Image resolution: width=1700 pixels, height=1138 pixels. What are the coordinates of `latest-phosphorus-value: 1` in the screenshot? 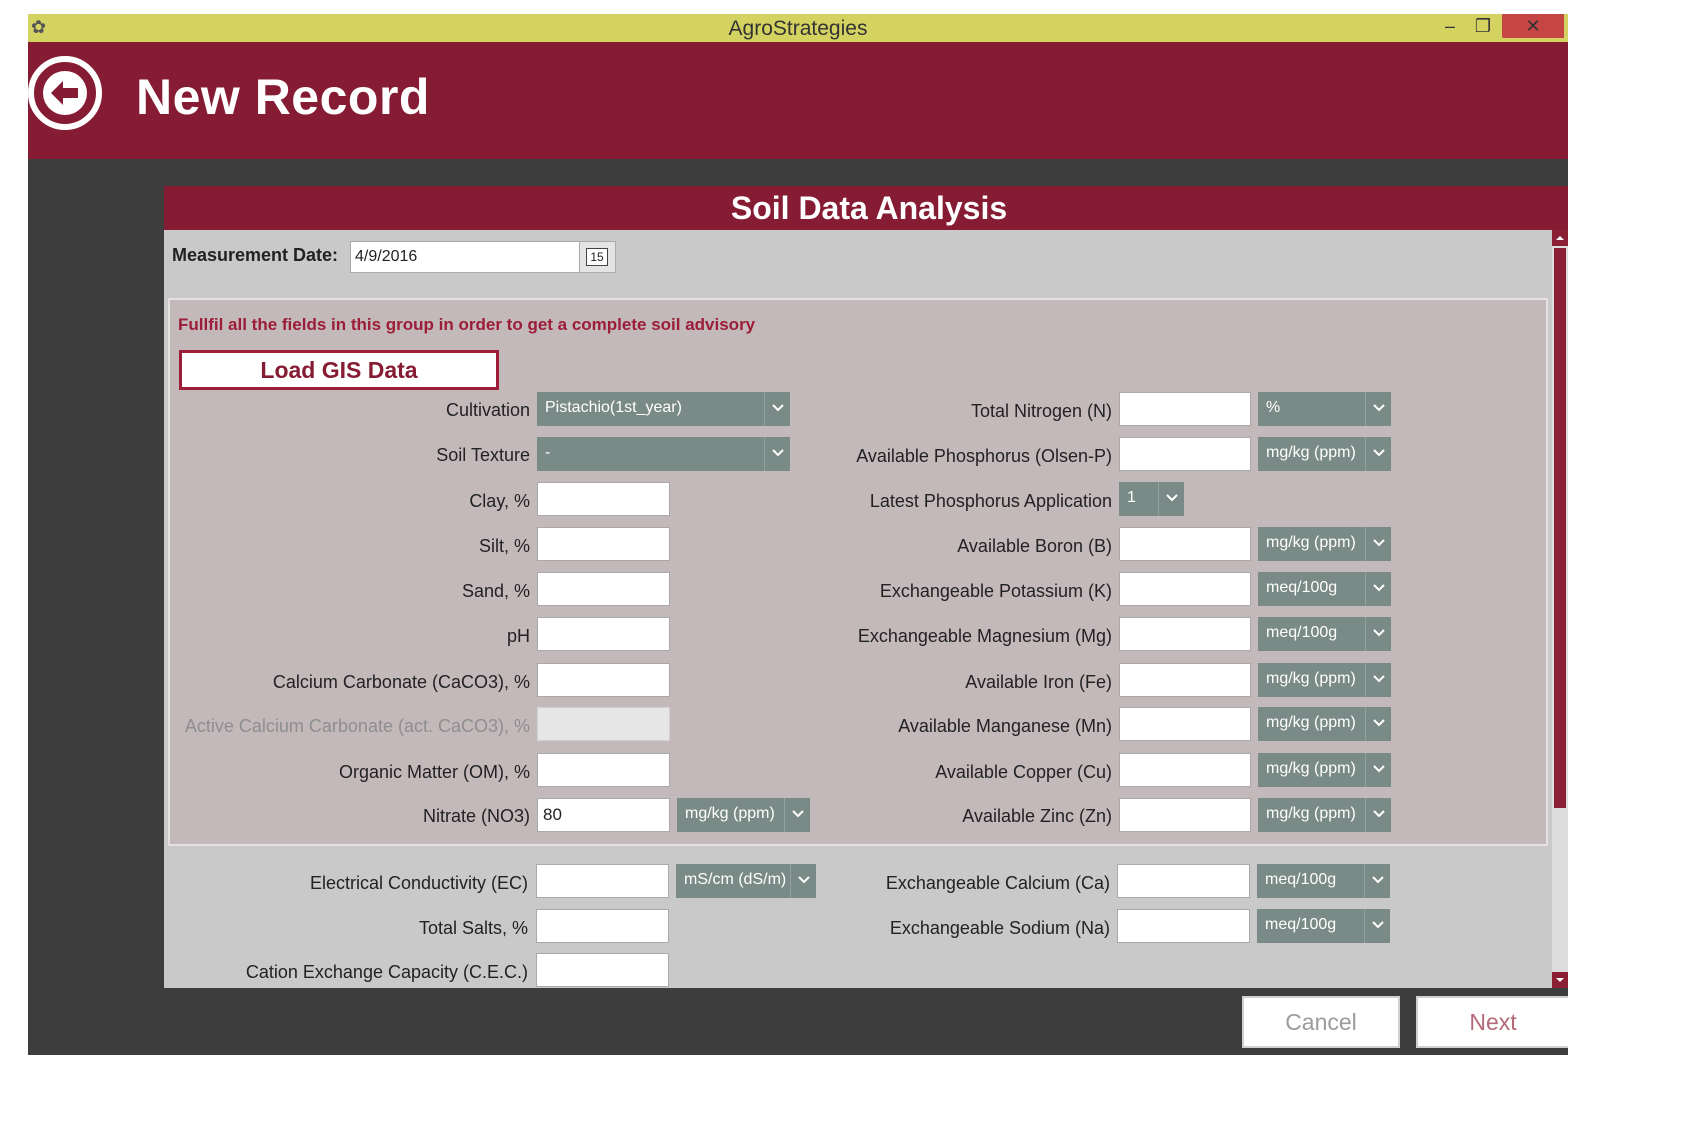 It's located at (1131, 497).